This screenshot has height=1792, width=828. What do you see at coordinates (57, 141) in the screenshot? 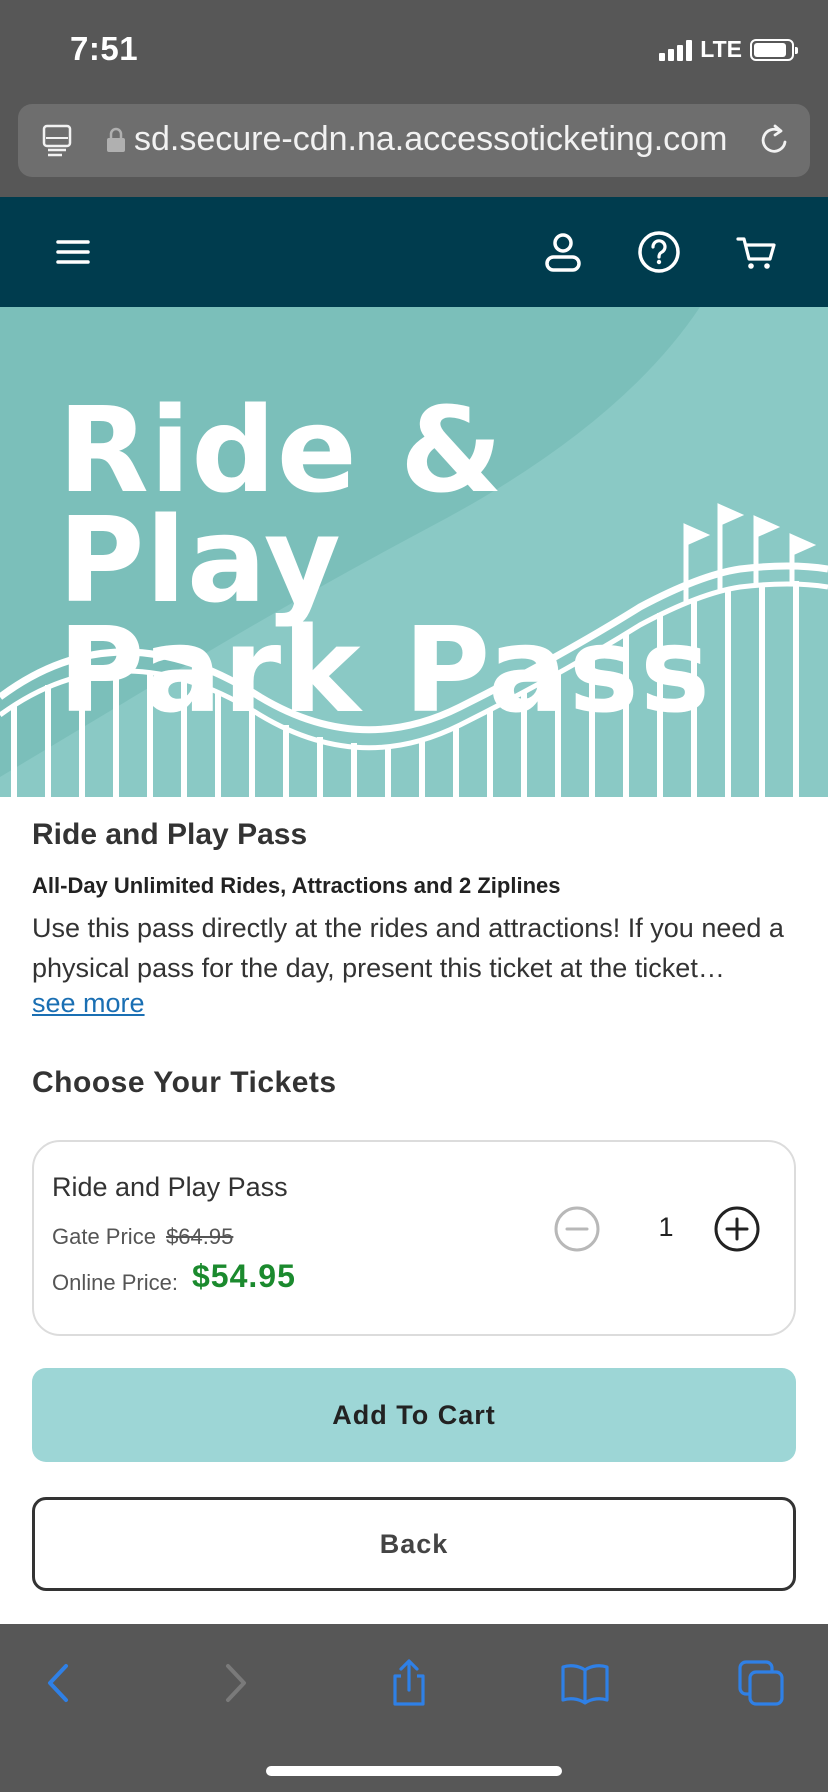
I see `reader-icon` at bounding box center [57, 141].